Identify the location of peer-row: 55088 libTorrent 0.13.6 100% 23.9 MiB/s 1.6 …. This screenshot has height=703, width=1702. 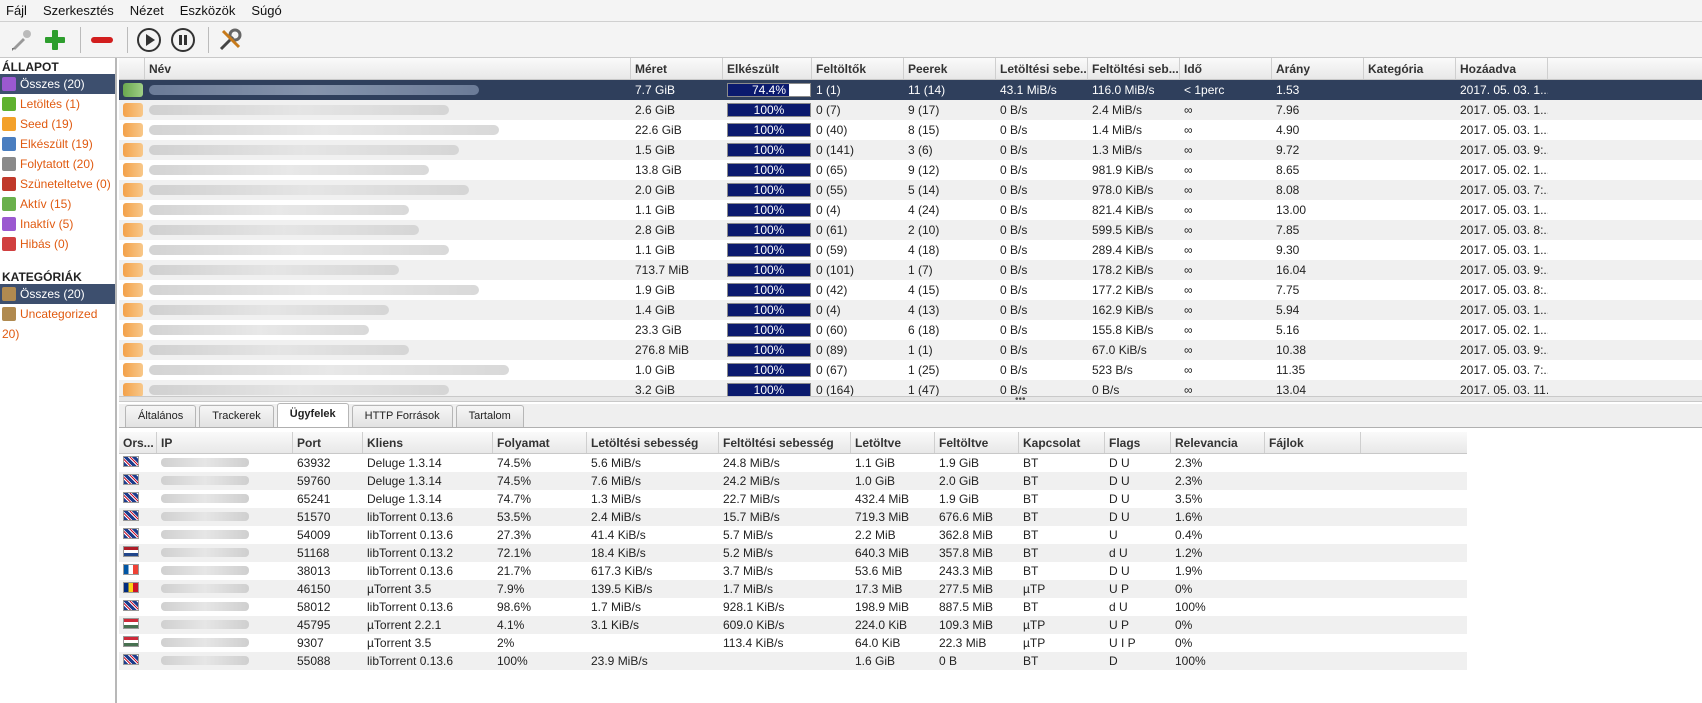
(793, 661).